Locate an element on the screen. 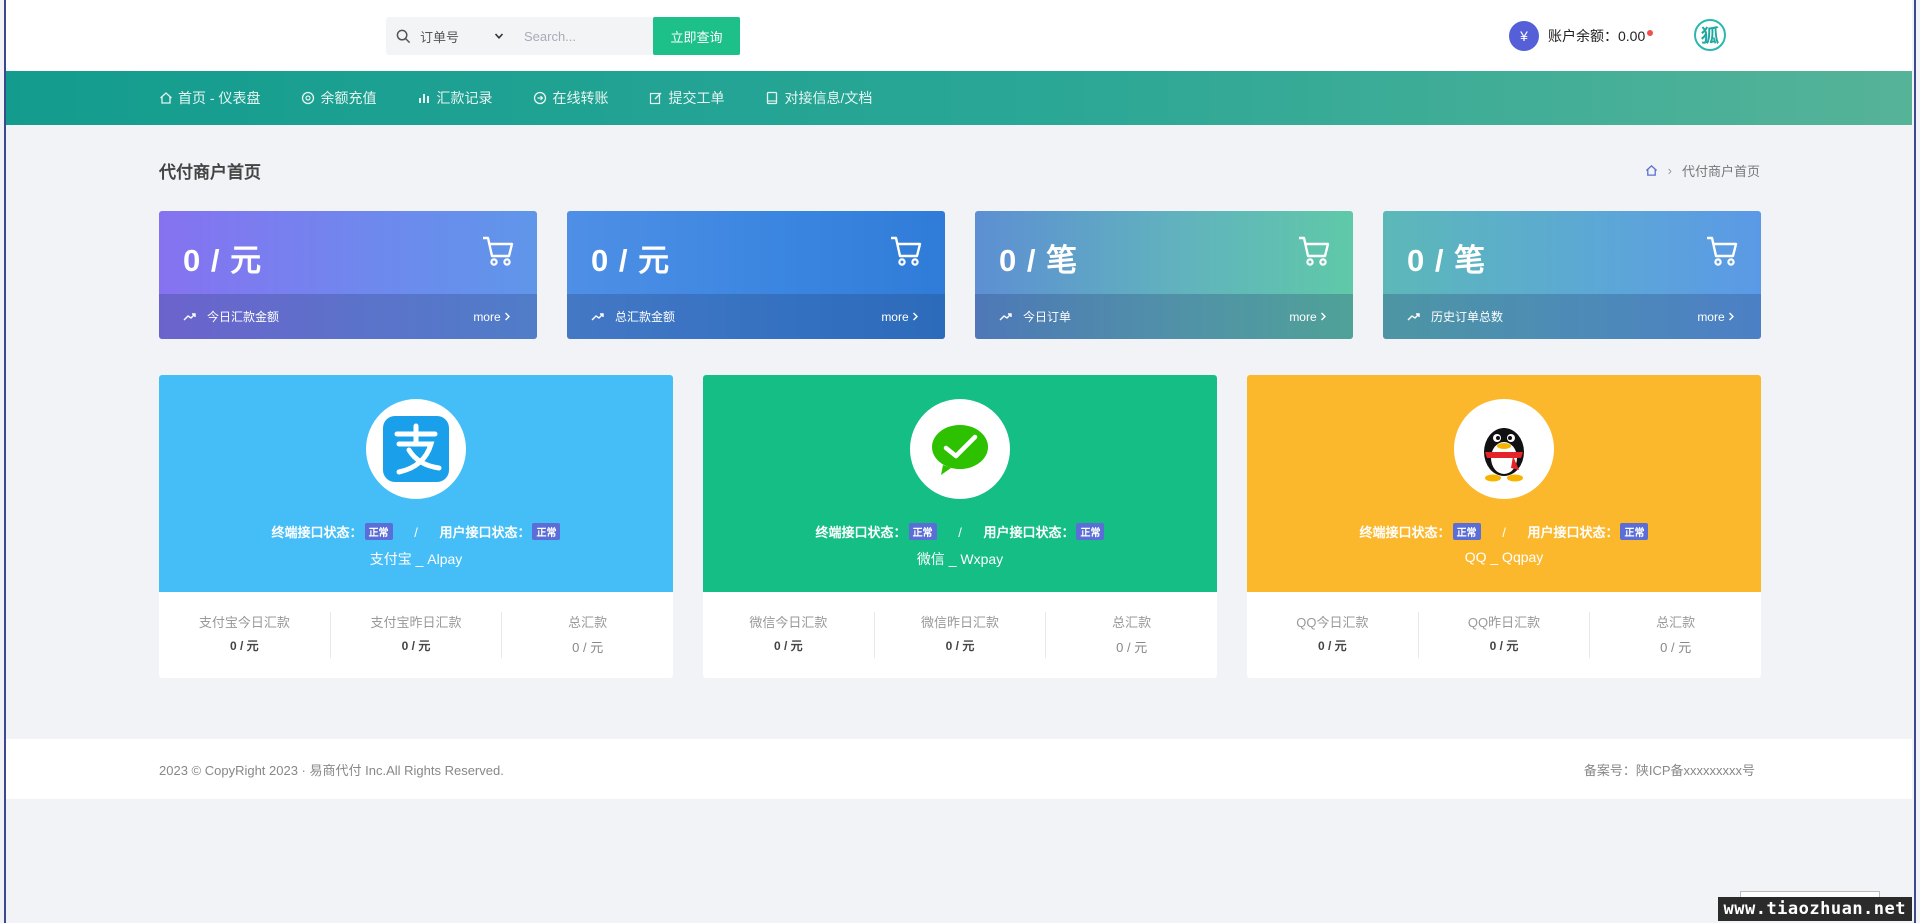 The height and width of the screenshot is (923, 1920). stat-column-head: QQ今日汇款 is located at coordinates (1332, 622).